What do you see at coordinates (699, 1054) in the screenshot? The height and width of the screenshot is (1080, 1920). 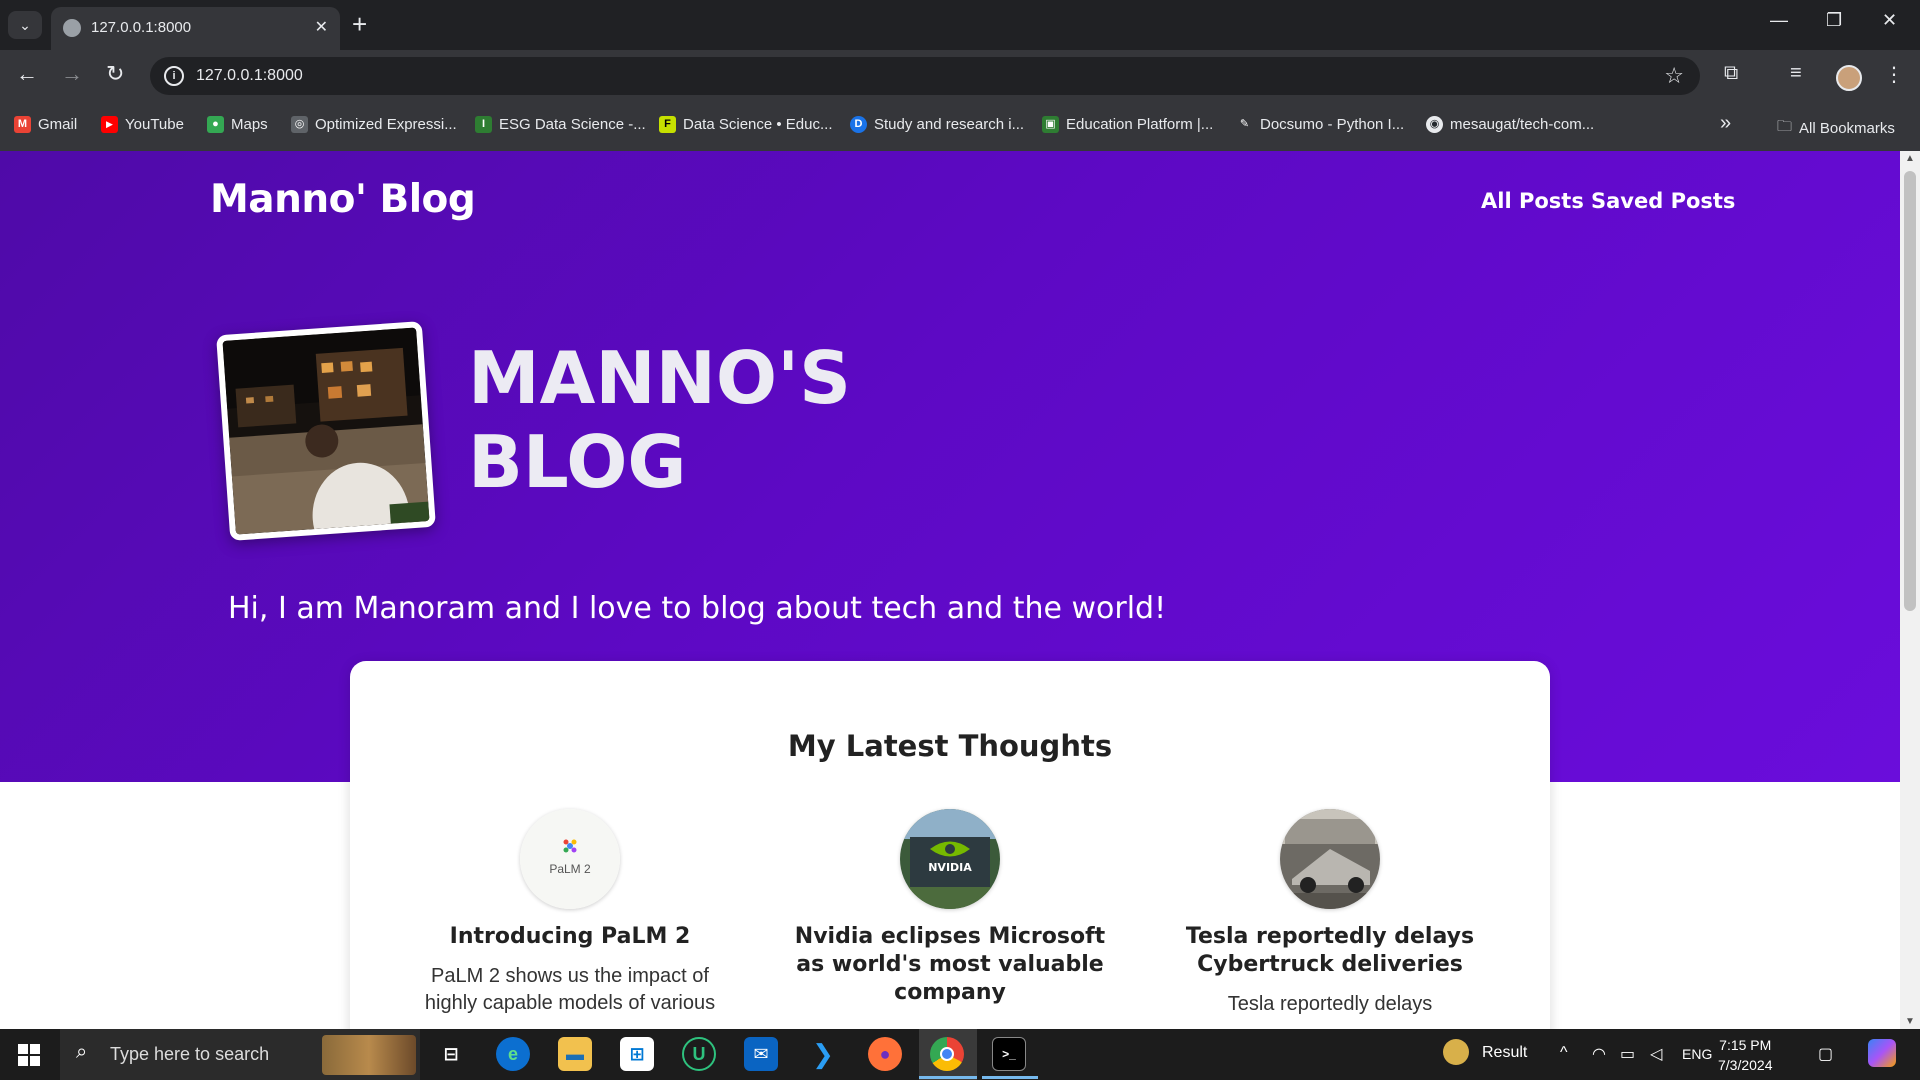 I see `upwork-icon: U` at bounding box center [699, 1054].